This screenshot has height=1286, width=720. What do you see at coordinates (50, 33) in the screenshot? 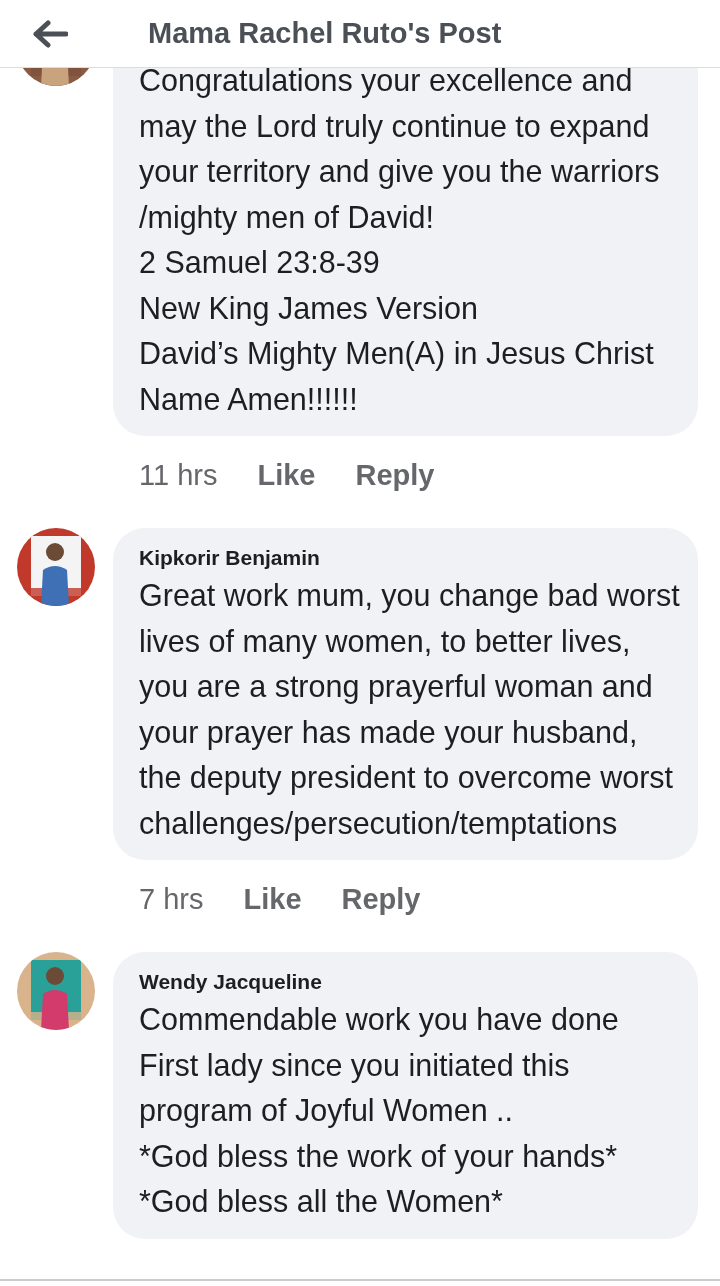
I see `back-arrow-icon` at bounding box center [50, 33].